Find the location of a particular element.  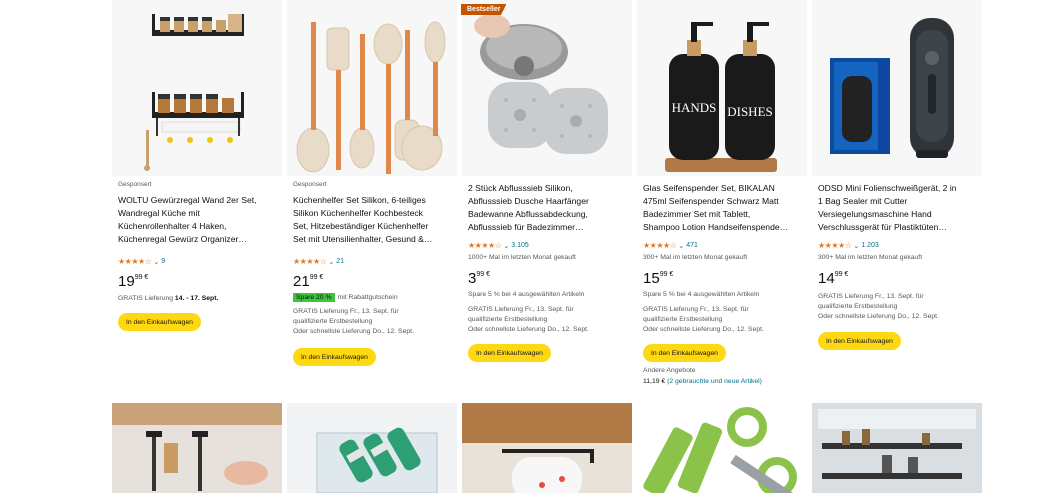

other-offers-label: Andere Angebote is located at coordinates (669, 370).